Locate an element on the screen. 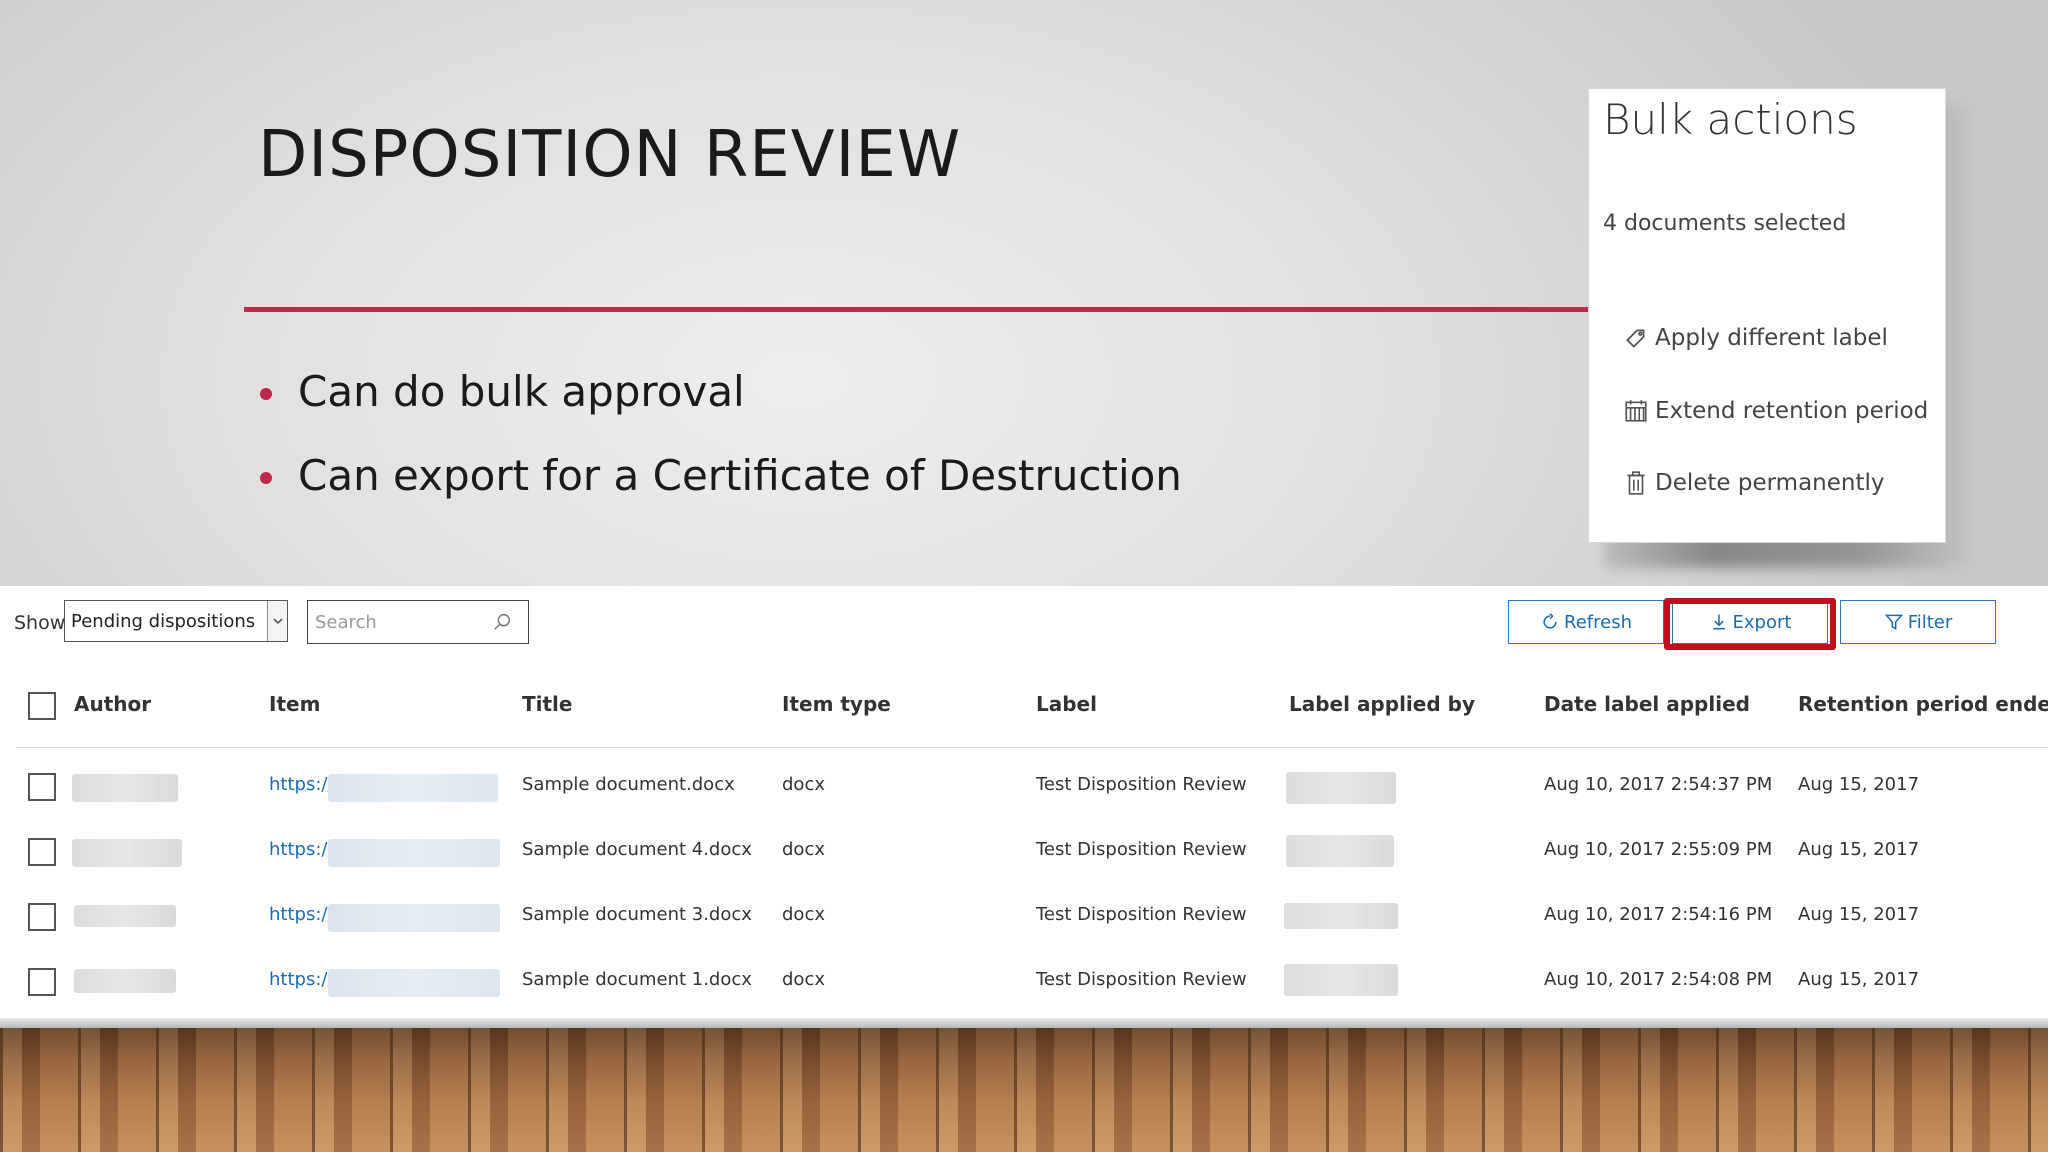  apply-label-text: Apply different label is located at coordinates (1771, 338).